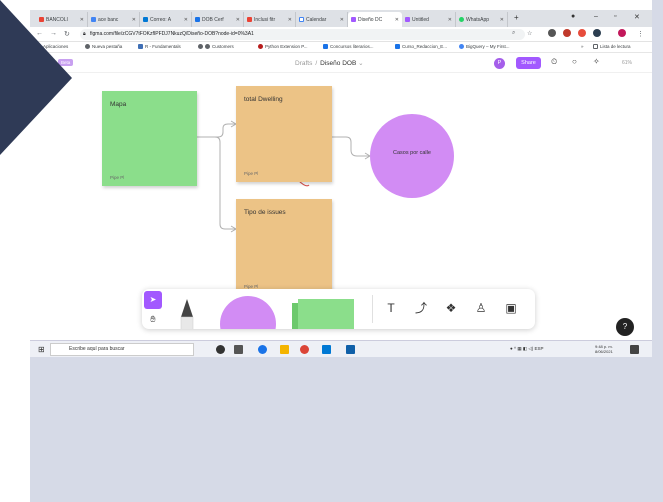 This screenshot has width=663, height=502. What do you see at coordinates (248, 312) in the screenshot?
I see `shape-tool-button` at bounding box center [248, 312].